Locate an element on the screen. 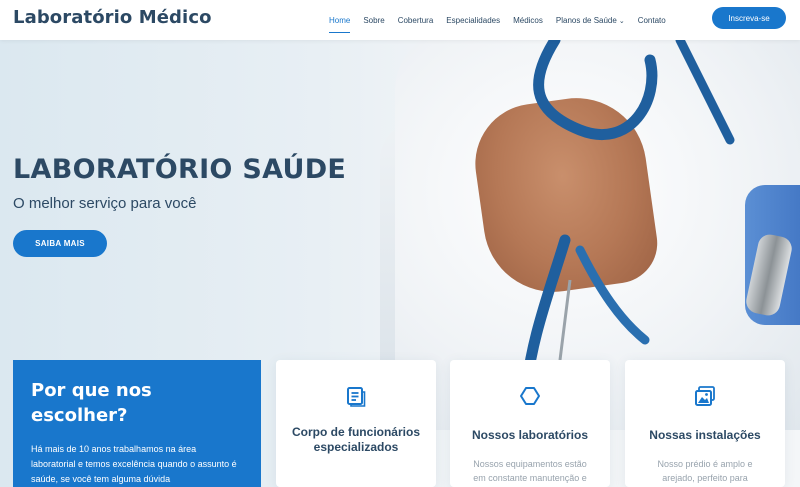  document-icon is located at coordinates (356, 397).